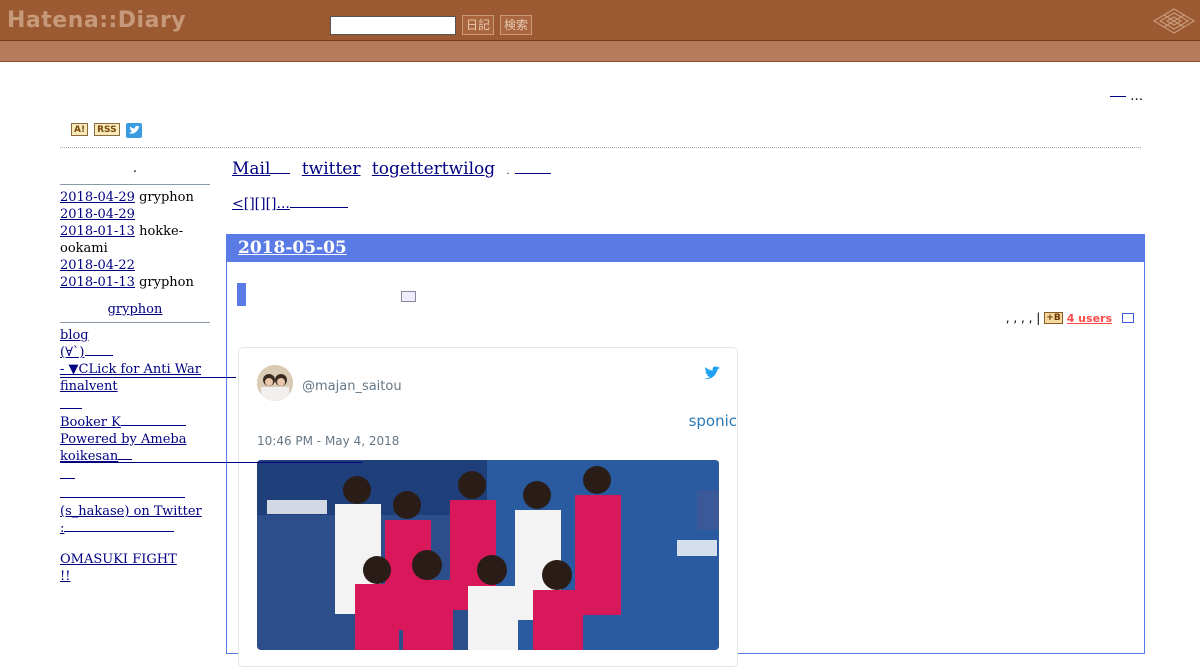 This screenshot has width=1200, height=667. What do you see at coordinates (97, 265) in the screenshot?
I see `recent-date-link: 2018-04-22` at bounding box center [97, 265].